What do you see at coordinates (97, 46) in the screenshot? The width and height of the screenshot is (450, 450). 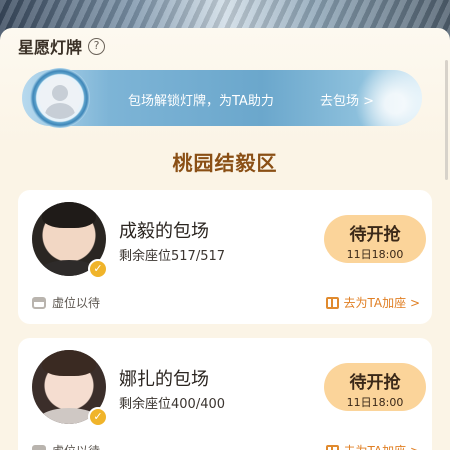 I see `help-icon: ?` at bounding box center [97, 46].